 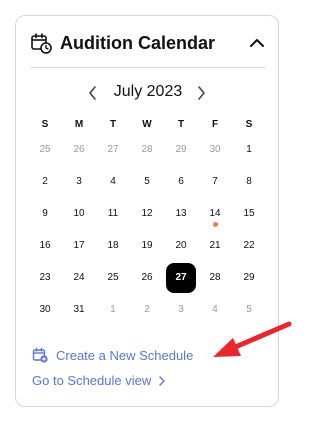 What do you see at coordinates (113, 124) in the screenshot?
I see `weekday-header: T` at bounding box center [113, 124].